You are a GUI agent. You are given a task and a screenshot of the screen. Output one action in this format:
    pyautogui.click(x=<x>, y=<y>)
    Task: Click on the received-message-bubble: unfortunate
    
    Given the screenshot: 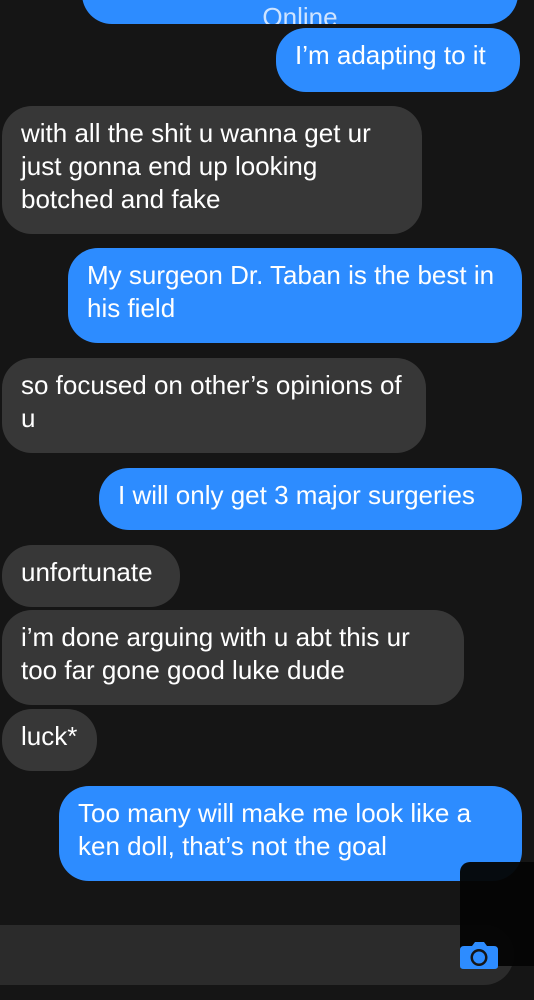 What is the action you would take?
    pyautogui.click(x=91, y=576)
    